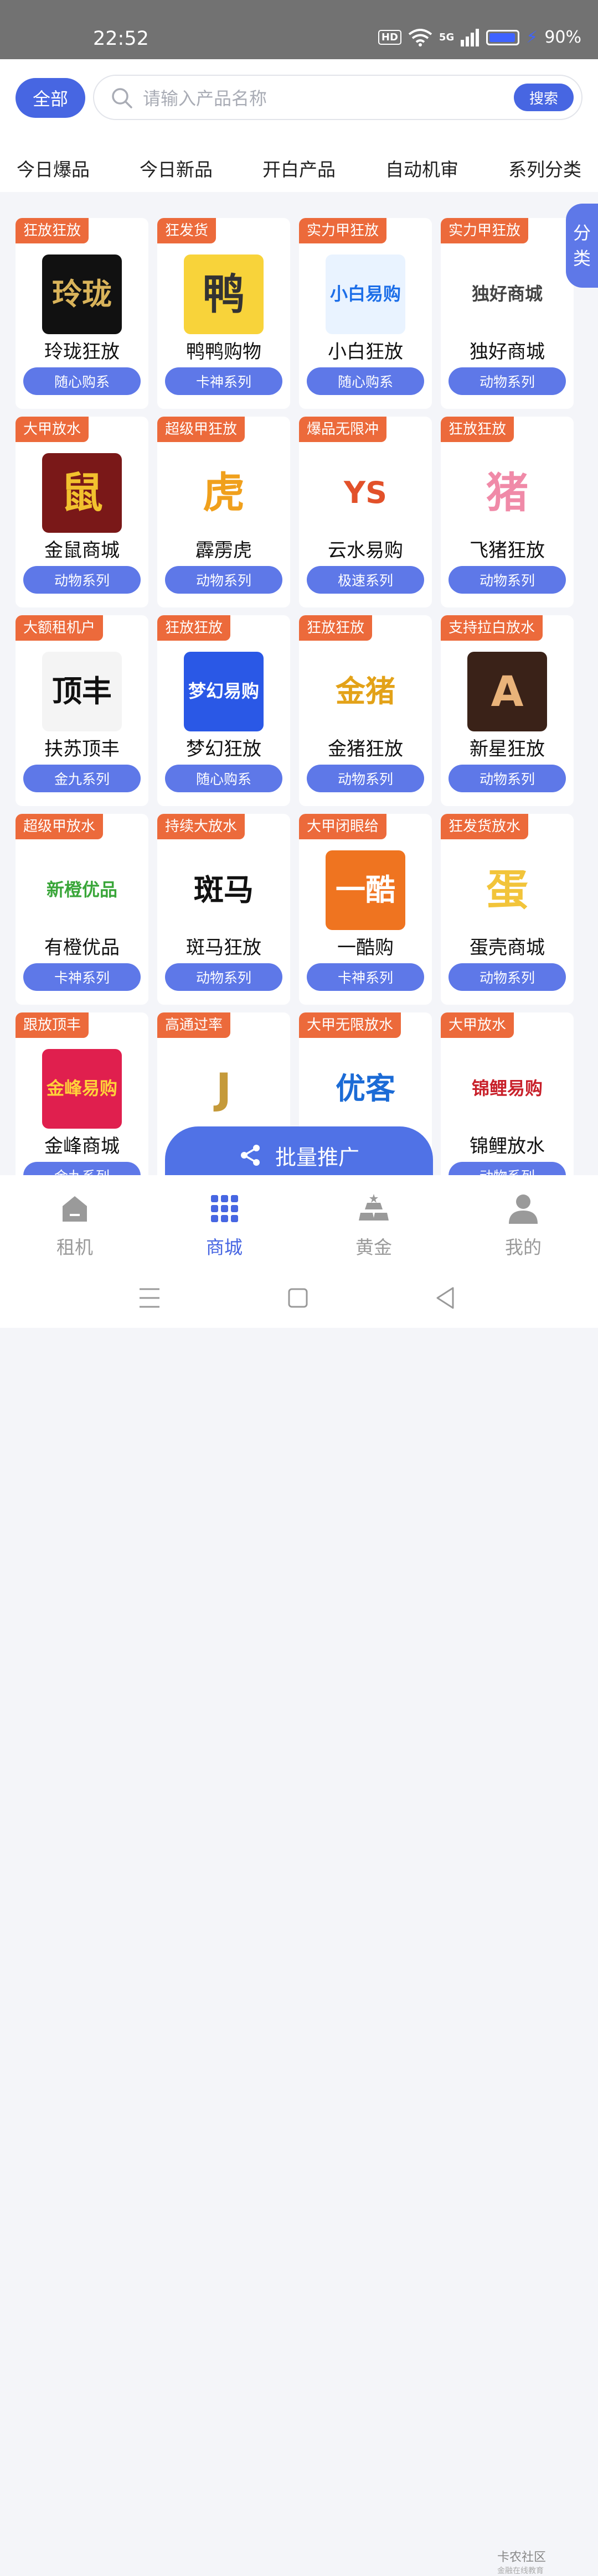  What do you see at coordinates (582, 232) in the screenshot?
I see `side-tab-char-1: 分` at bounding box center [582, 232].